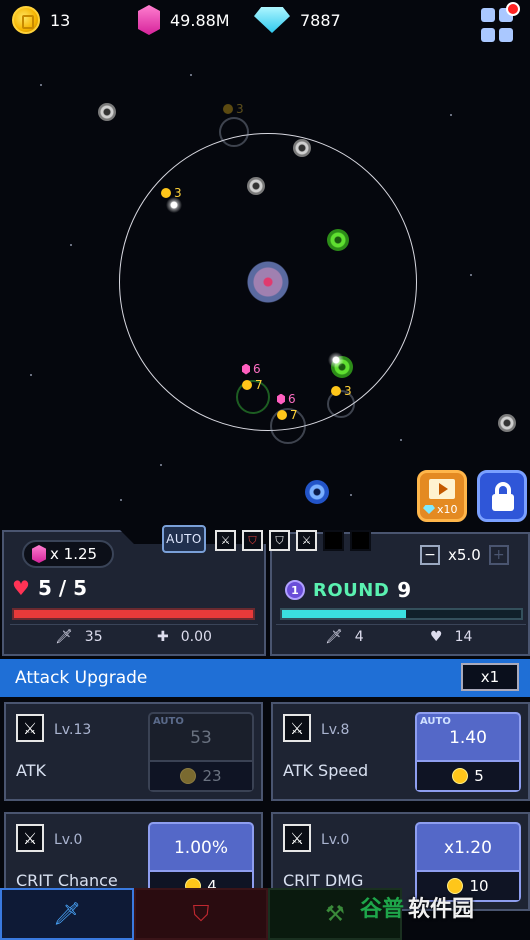 The height and width of the screenshot is (940, 530). Describe the element at coordinates (513, 9) in the screenshot. I see `notification-badge` at that location.